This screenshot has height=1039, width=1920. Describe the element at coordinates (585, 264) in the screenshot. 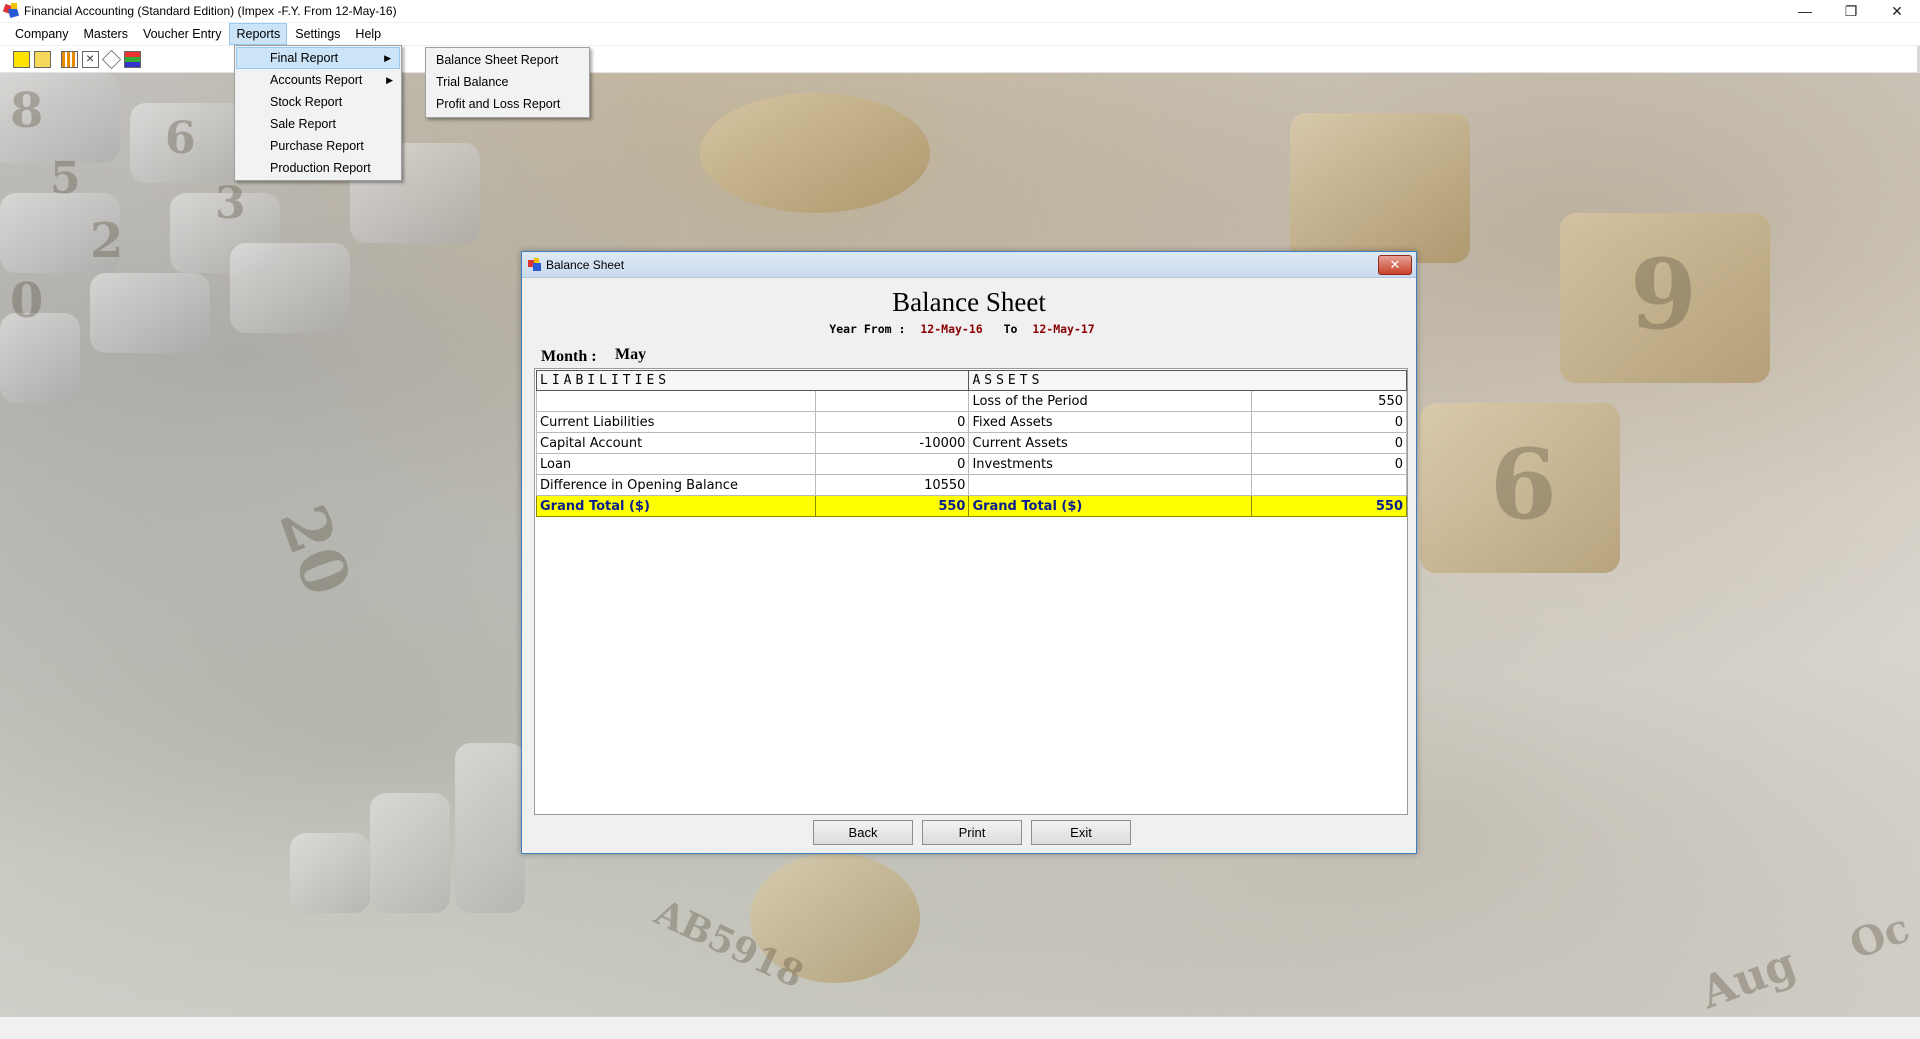

I see `dialog-title: Balance Sheet` at that location.